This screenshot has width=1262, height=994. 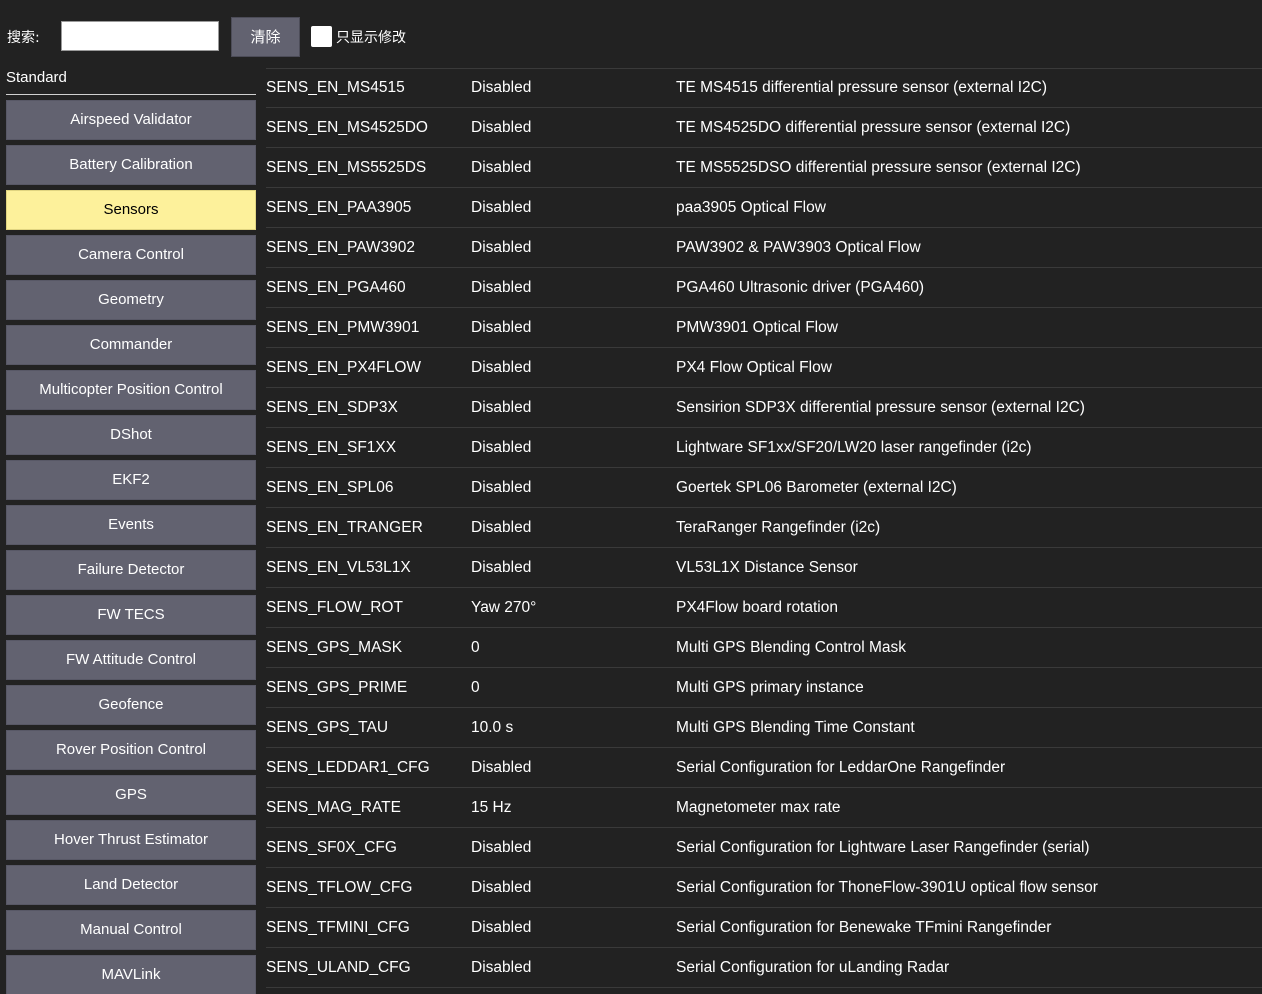 What do you see at coordinates (131, 974) in the screenshot?
I see `sidebar-item-mavlink: MAVLink` at bounding box center [131, 974].